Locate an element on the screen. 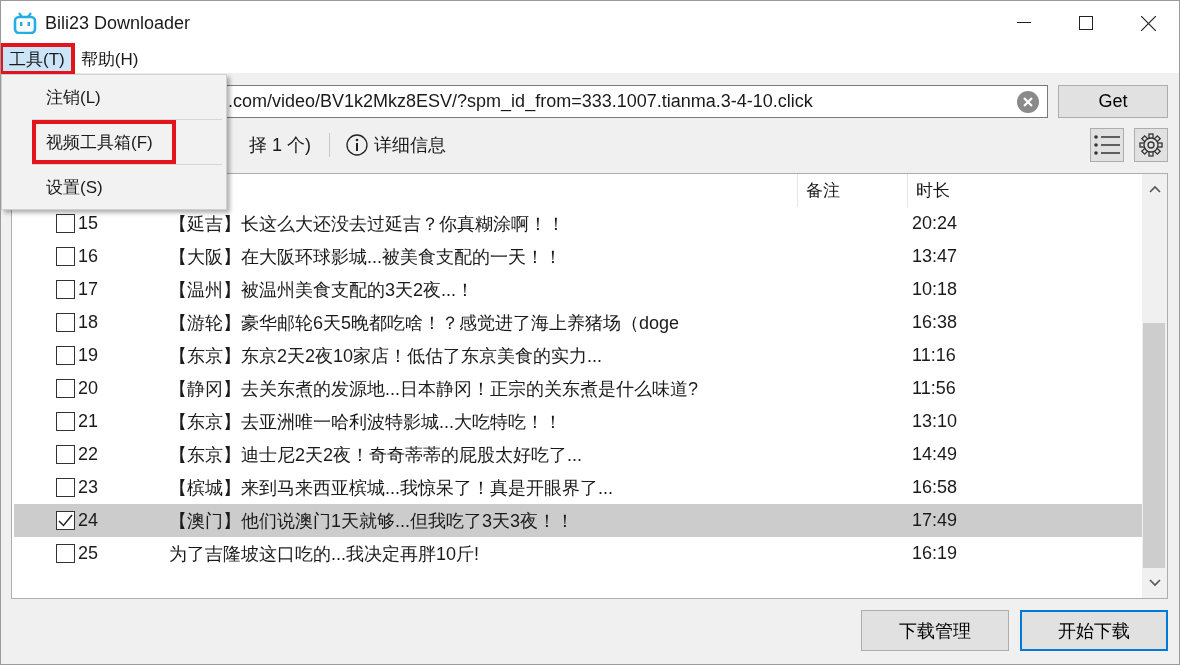 Image resolution: width=1180 pixels, height=665 pixels. list-view-button is located at coordinates (1107, 145).